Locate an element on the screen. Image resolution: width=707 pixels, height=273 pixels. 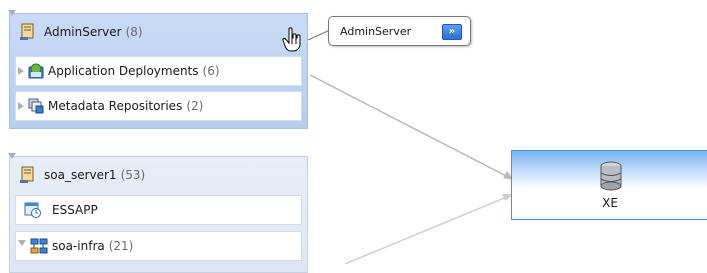
soa-composite-icon is located at coordinates (39, 246).